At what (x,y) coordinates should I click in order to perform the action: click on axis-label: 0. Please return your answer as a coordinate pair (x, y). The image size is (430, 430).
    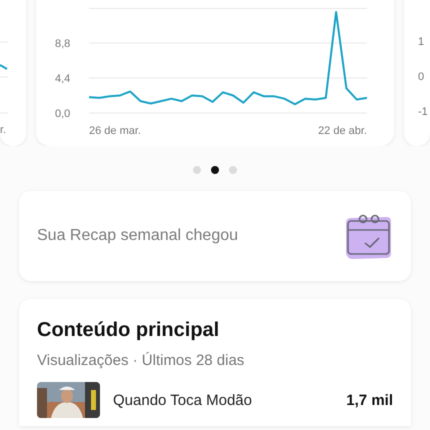
    Looking at the image, I should click on (421, 77).